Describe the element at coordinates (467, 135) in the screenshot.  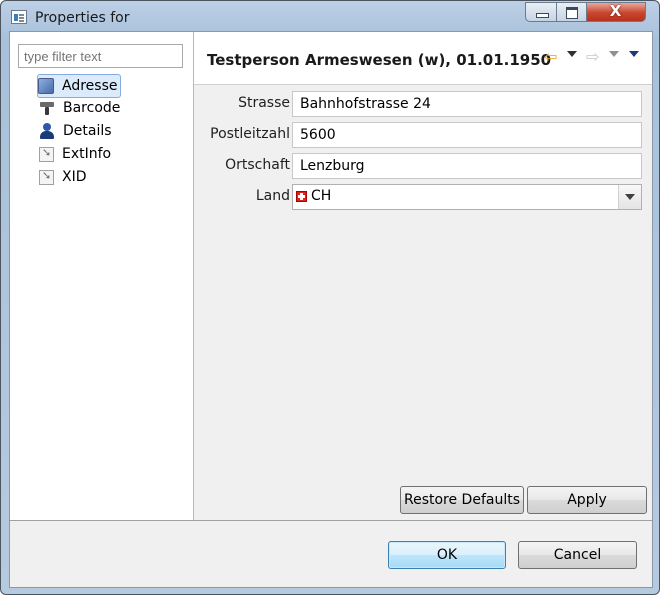
I see `postleitzahl-field: 5600` at that location.